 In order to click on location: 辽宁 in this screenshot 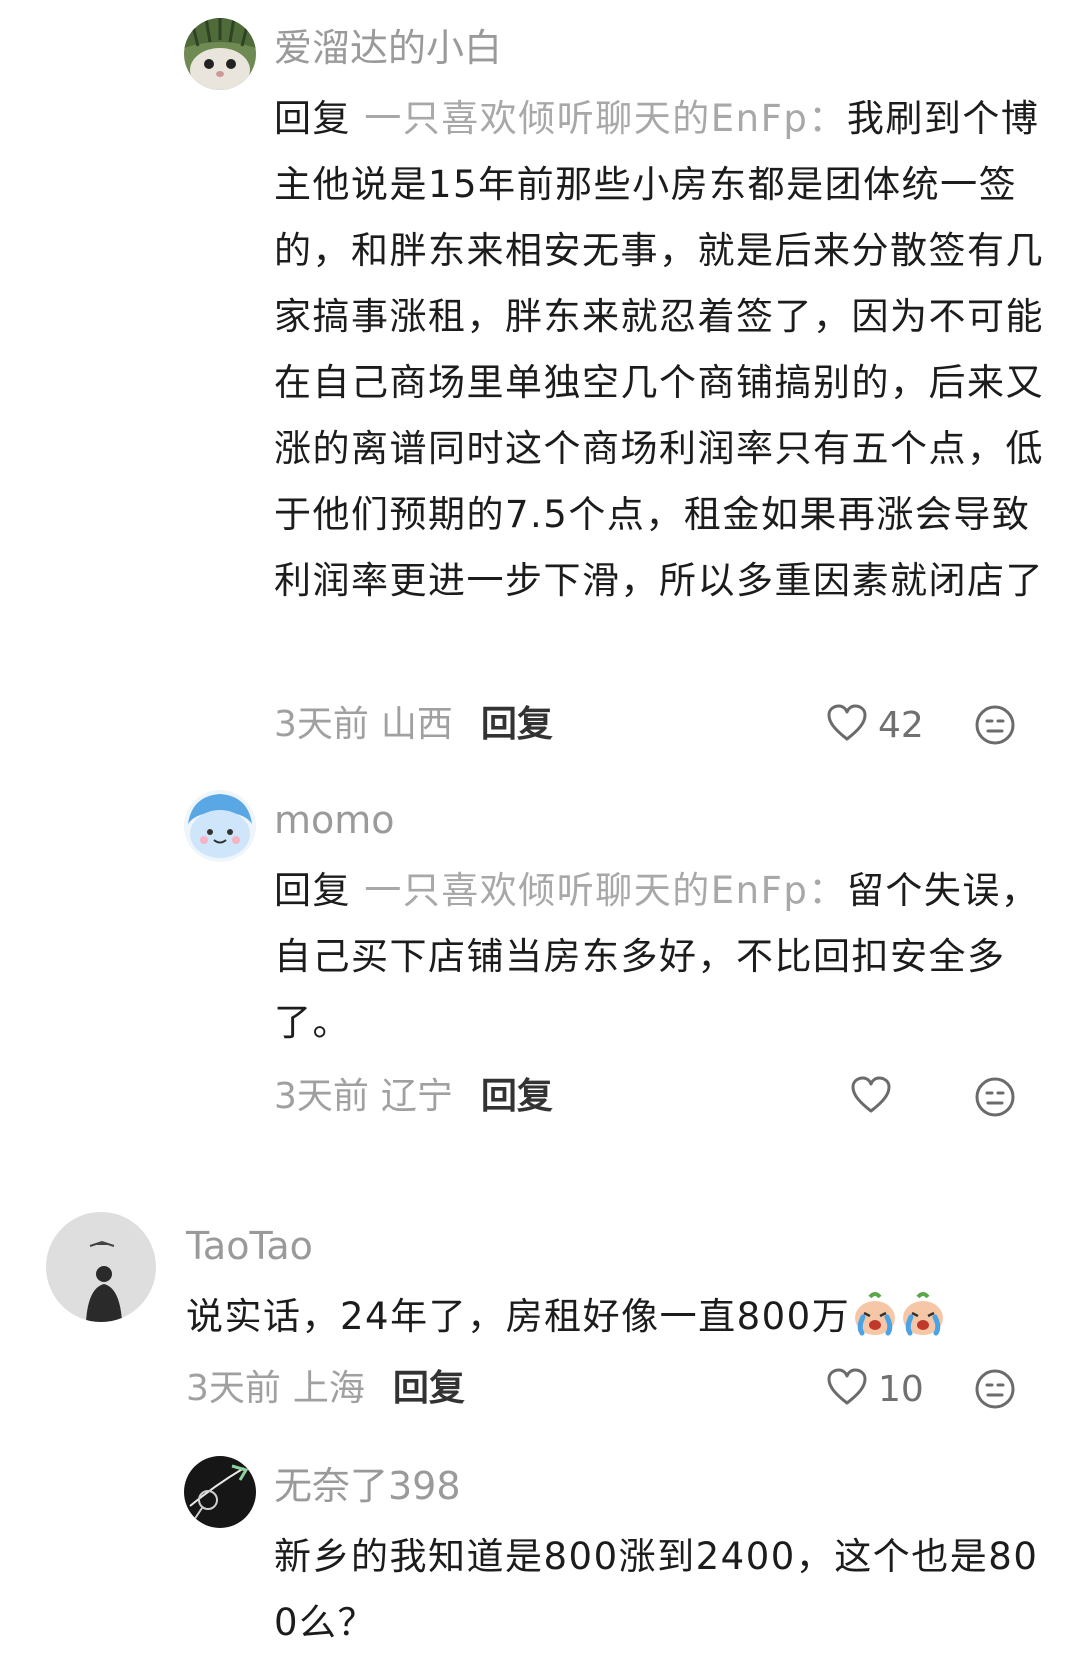, I will do `click(416, 1096)`.